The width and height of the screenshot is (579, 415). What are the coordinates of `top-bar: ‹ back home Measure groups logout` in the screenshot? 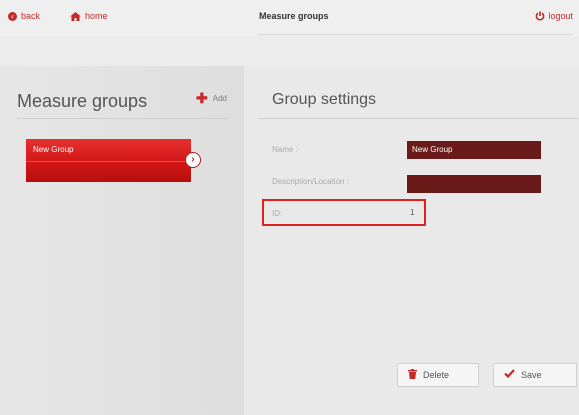 It's located at (289, 18).